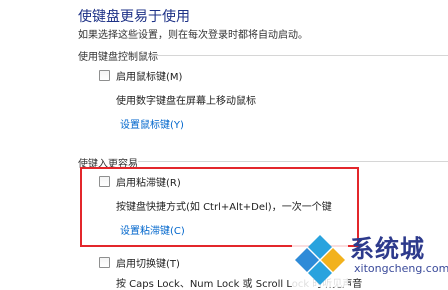 The height and width of the screenshot is (290, 448). I want to click on logo-diamond-icon, so click(320, 259).